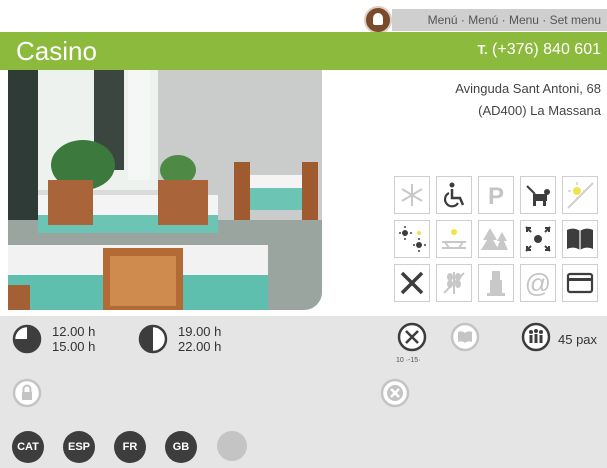 The image size is (607, 468). Describe the element at coordinates (412, 195) in the screenshot. I see `air-conditioning-icon` at that location.